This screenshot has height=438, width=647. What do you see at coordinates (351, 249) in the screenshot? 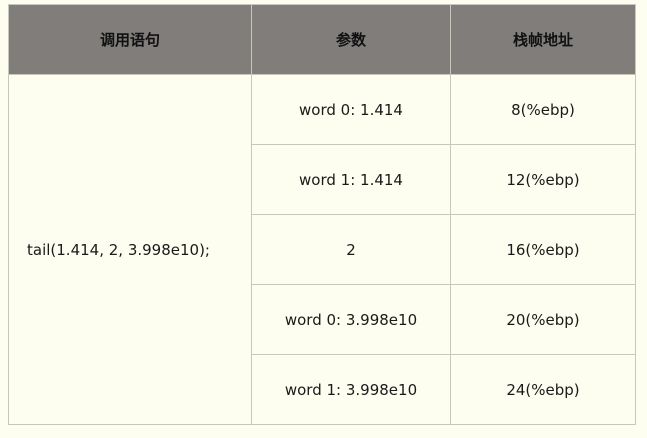
I see `param-cell: 2` at bounding box center [351, 249].